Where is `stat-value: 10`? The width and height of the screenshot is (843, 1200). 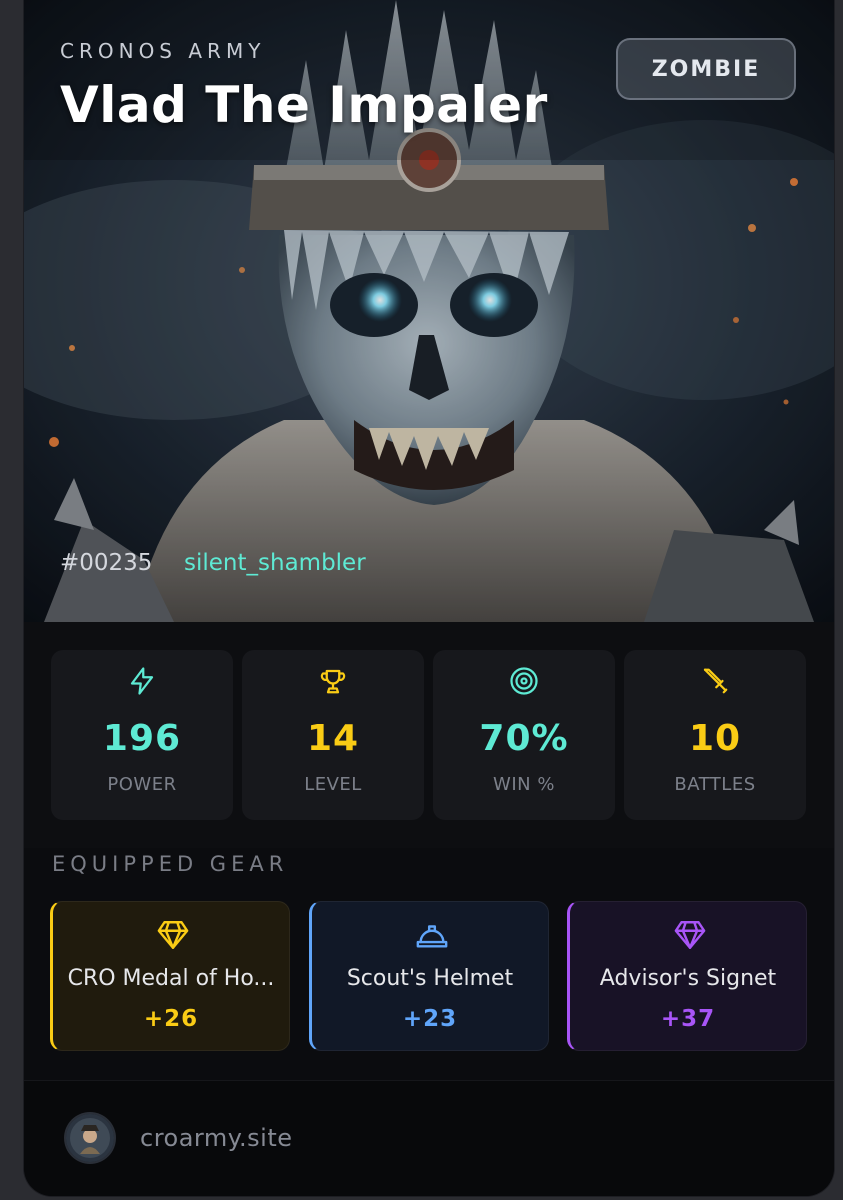
stat-value: 10 is located at coordinates (715, 738).